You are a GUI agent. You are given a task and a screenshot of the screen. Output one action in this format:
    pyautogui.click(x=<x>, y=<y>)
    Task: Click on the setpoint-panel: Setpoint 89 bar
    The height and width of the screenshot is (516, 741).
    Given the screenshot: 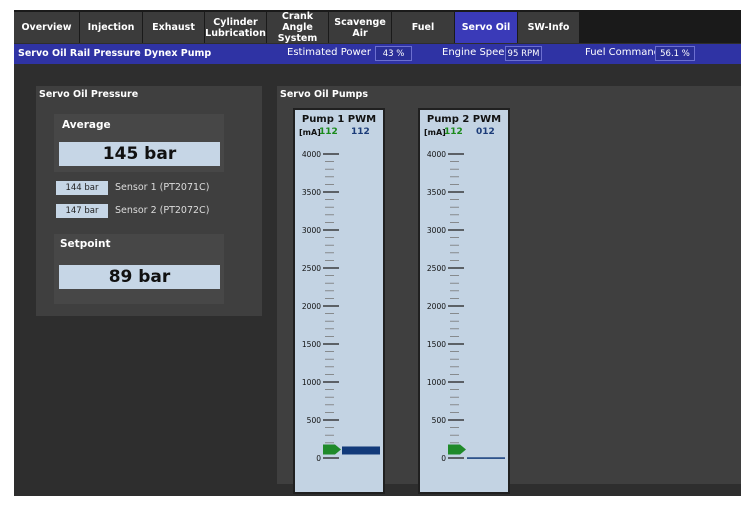 What is the action you would take?
    pyautogui.click(x=139, y=269)
    